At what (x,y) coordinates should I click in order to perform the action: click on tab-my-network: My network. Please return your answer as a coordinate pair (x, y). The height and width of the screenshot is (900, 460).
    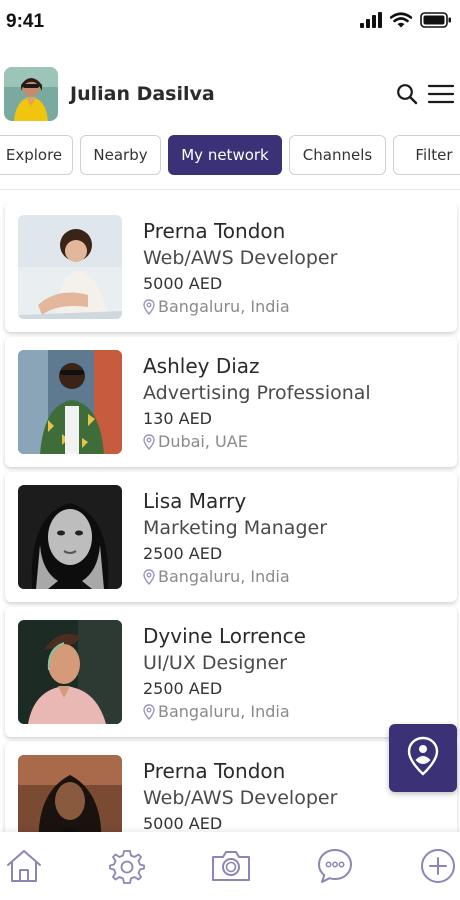
    Looking at the image, I should click on (225, 155).